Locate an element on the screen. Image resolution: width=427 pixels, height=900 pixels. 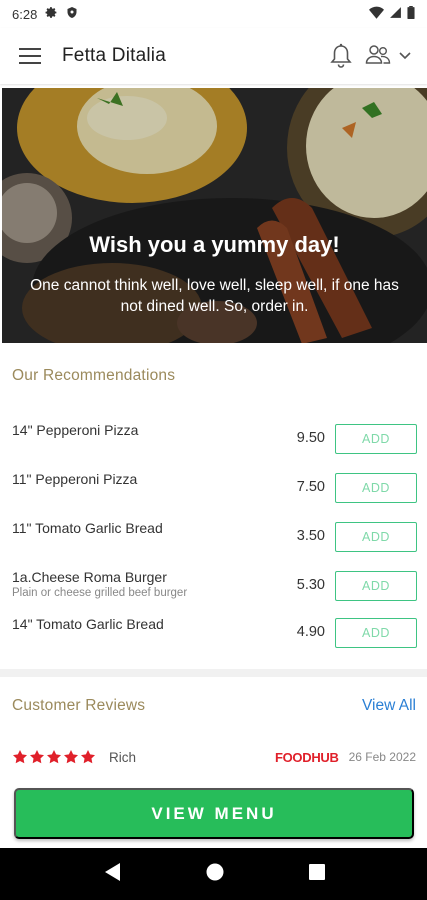
shield-icon is located at coordinates (72, 14).